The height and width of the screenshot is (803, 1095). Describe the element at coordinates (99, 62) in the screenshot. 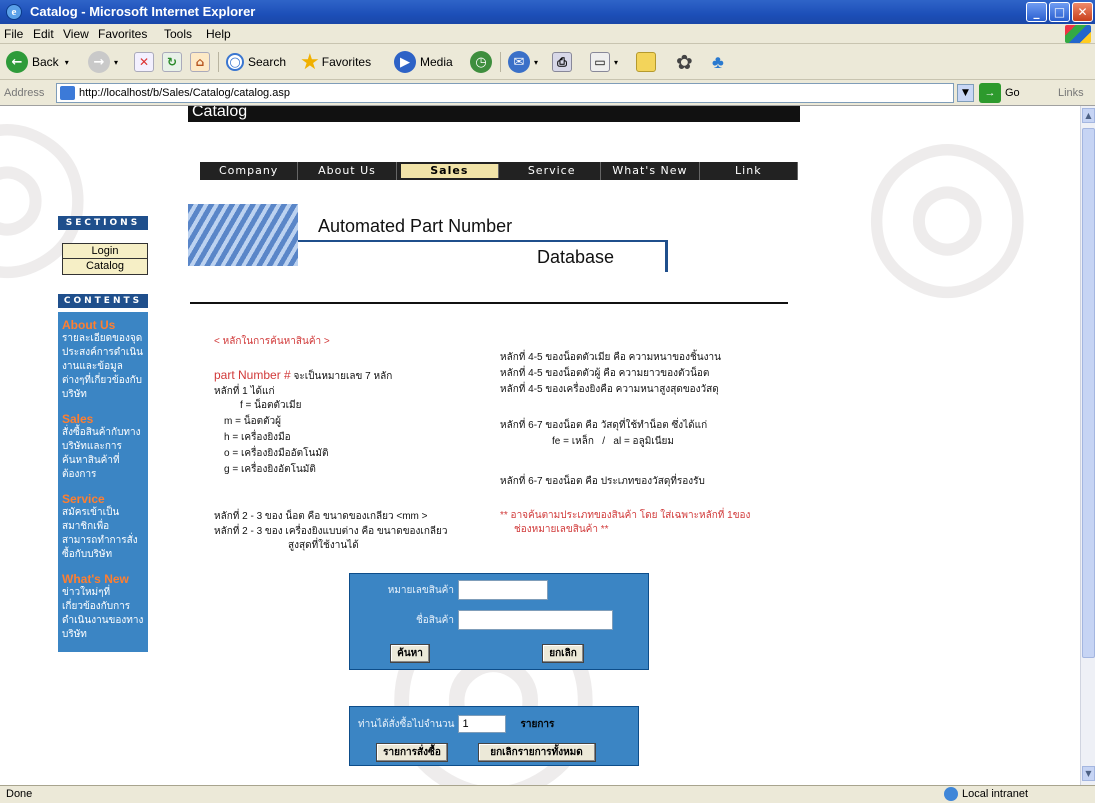

I see `forward-arrow-icon: →` at that location.